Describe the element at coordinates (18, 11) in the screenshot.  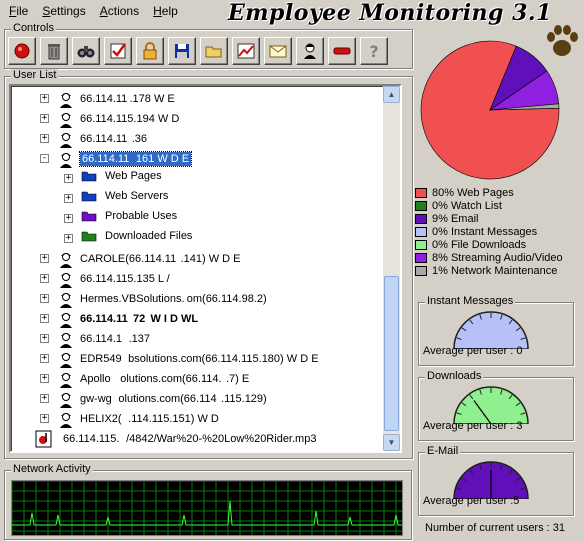
I see `menu-file: File` at that location.